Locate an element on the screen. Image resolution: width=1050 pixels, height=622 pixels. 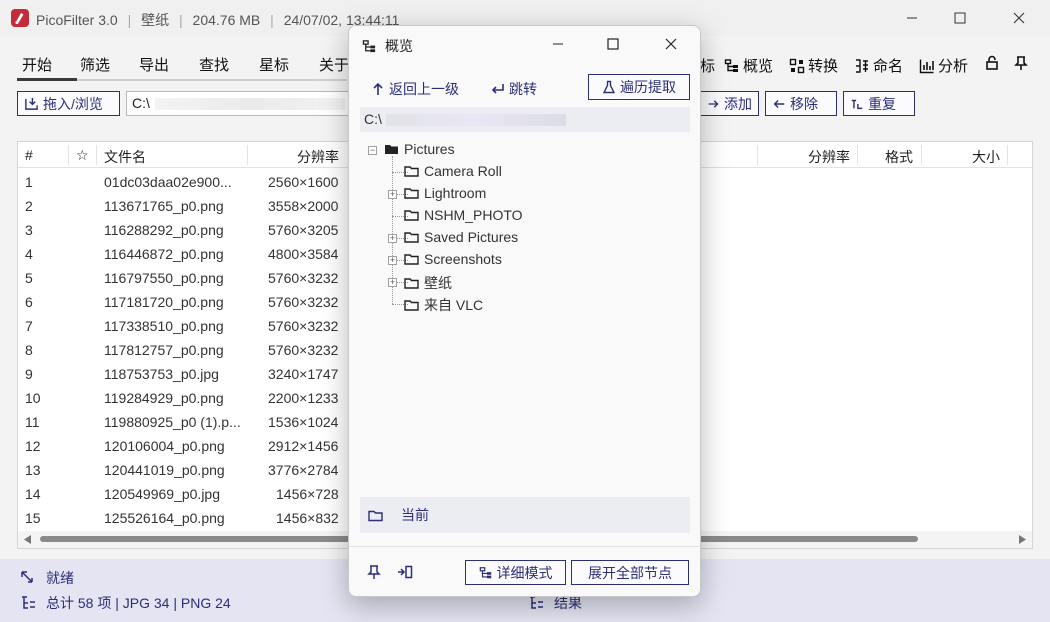
tree-node: 来自 VLC is located at coordinates (443, 305).